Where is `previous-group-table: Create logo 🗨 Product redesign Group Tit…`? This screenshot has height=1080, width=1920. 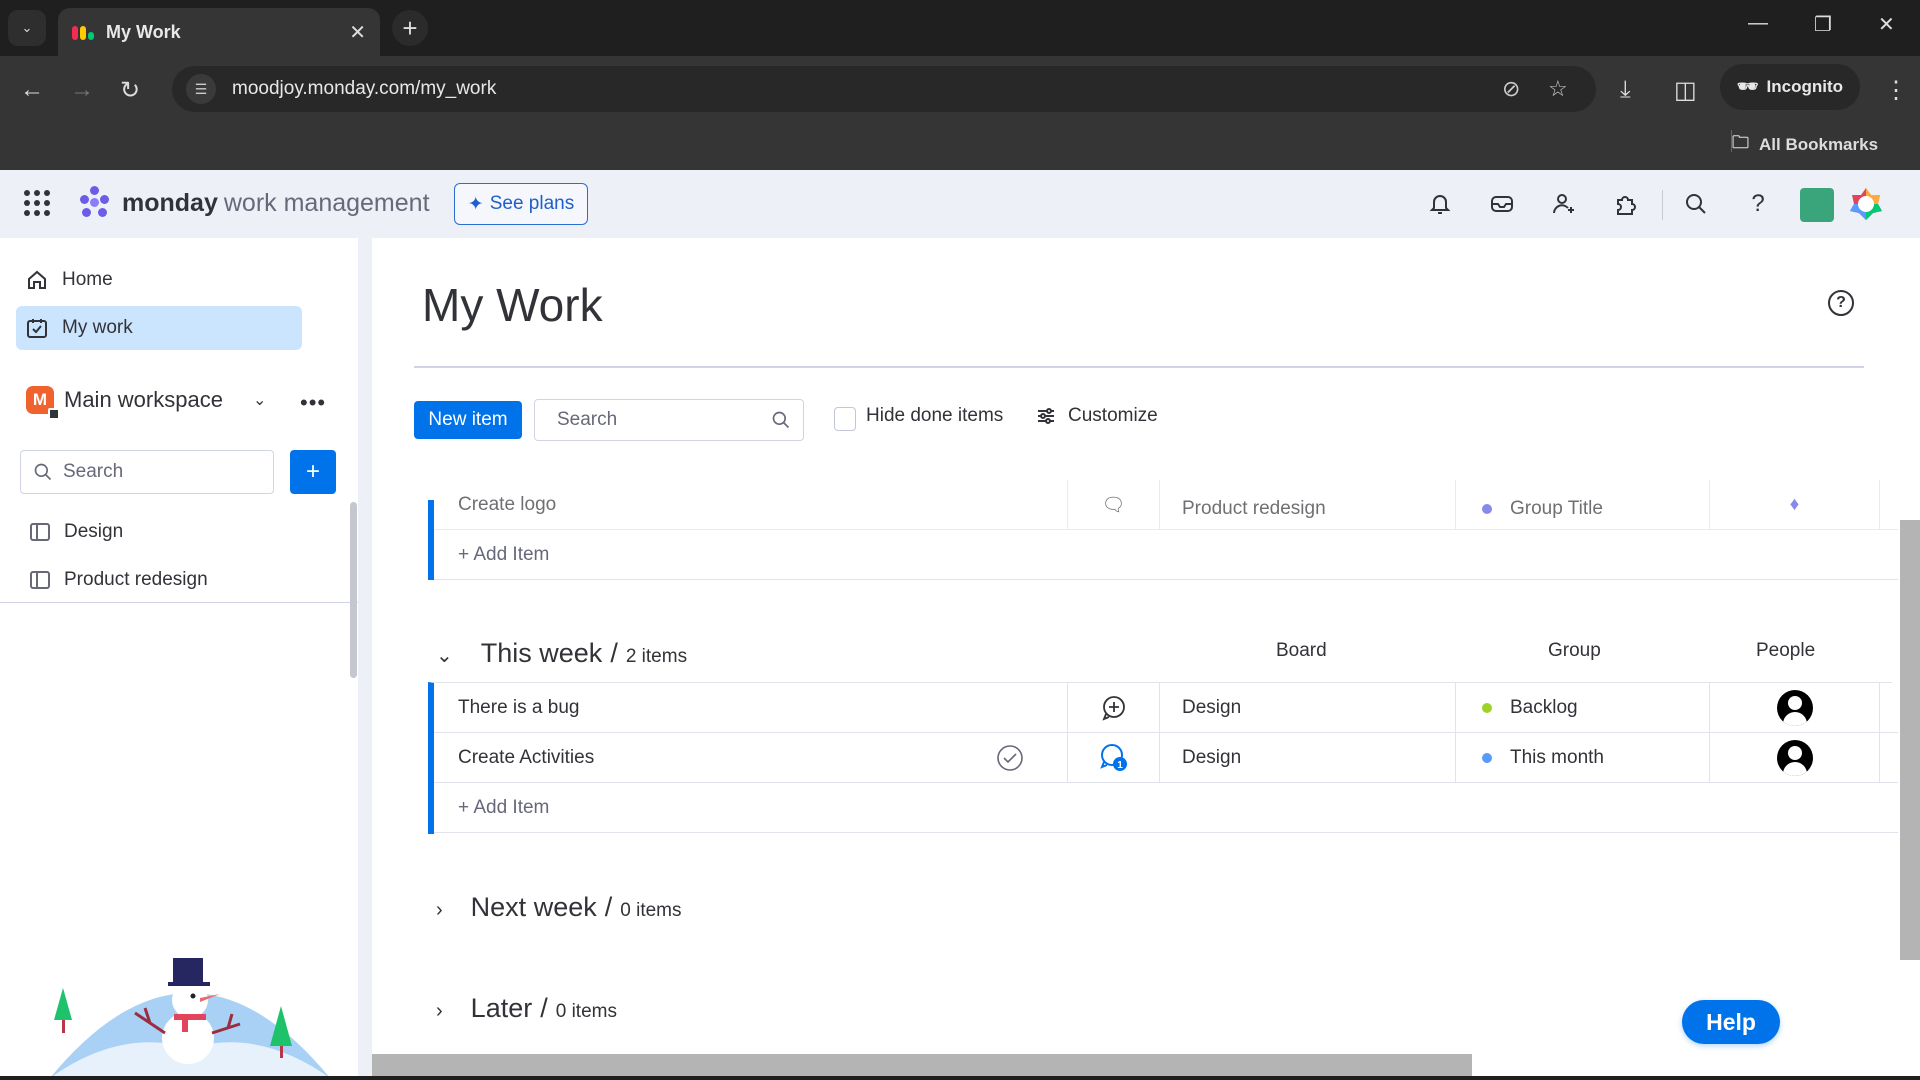 previous-group-table: Create logo 🗨 Product redesign Group Tit… is located at coordinates (1163, 530).